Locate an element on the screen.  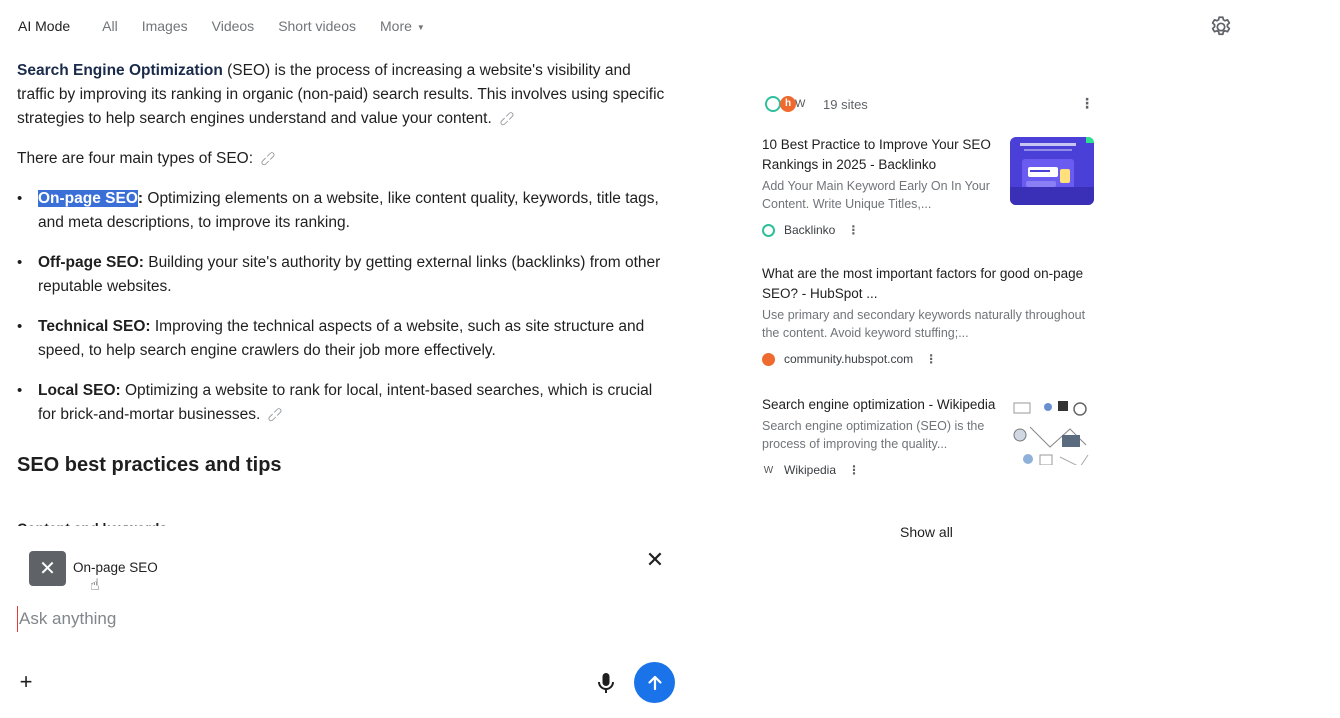
site-favicons: h W is located at coordinates (788, 104).